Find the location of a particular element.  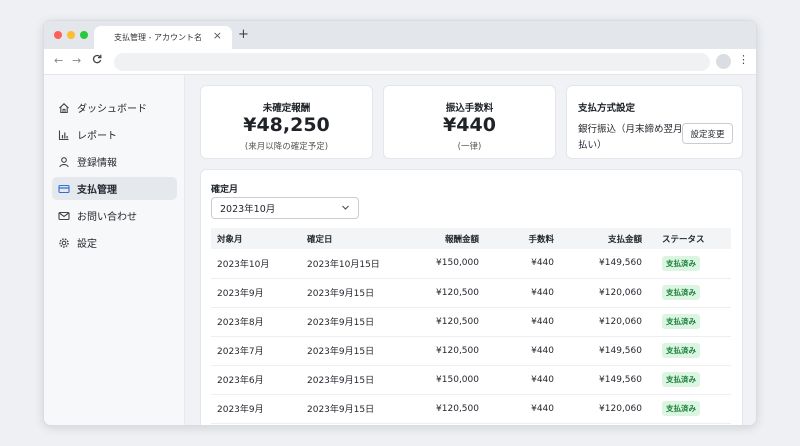

change-settings-button: 設定変更 is located at coordinates (707, 133).